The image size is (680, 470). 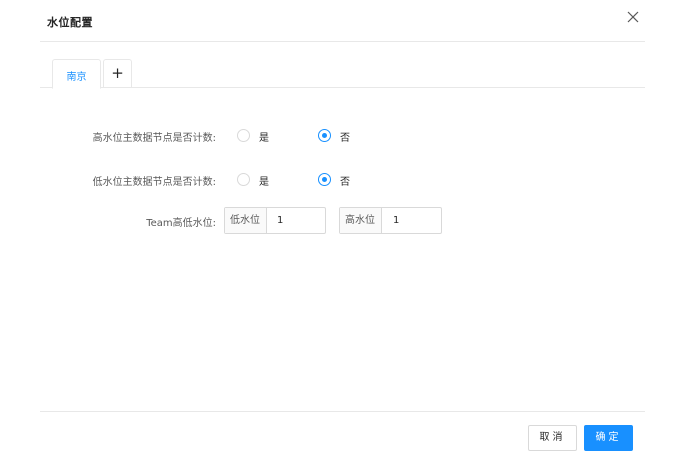 I want to click on plus-icon: +, so click(x=117, y=73).